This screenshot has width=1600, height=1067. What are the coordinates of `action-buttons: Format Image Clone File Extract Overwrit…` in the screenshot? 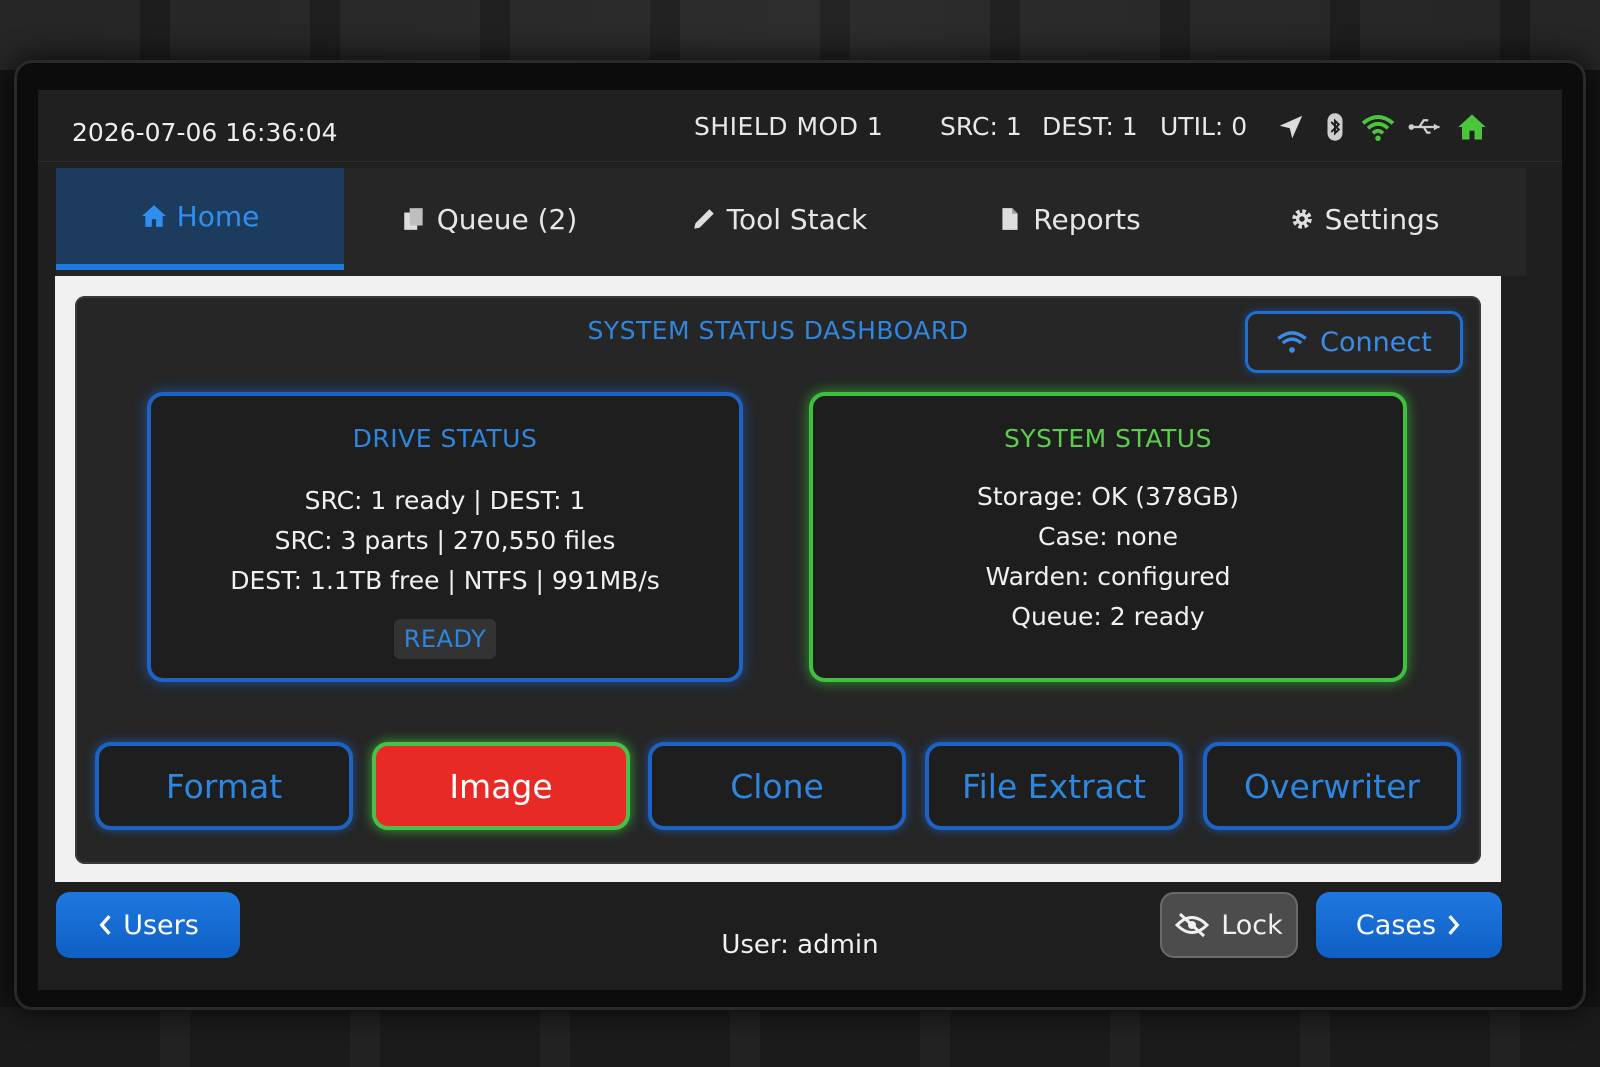 It's located at (780, 788).